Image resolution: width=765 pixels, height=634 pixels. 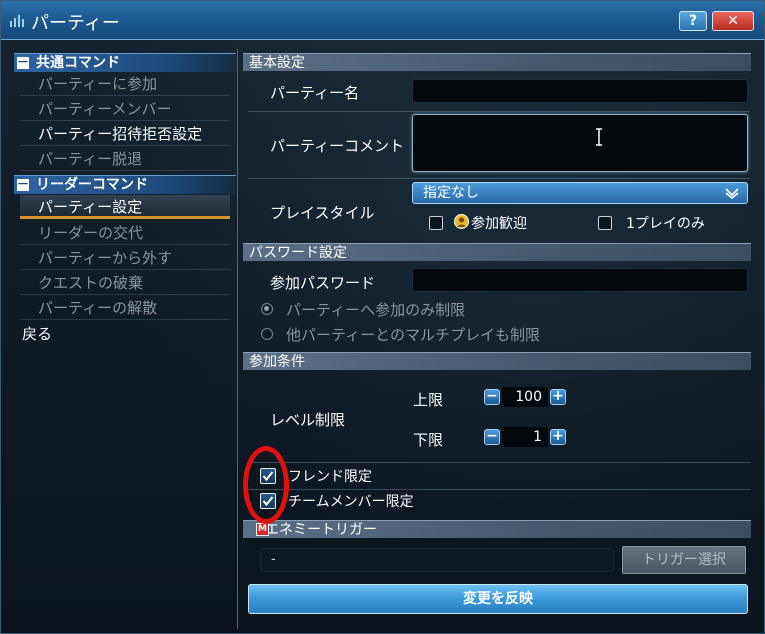 I want to click on menu-item-party-members: パーティーメンバー, so click(x=125, y=109).